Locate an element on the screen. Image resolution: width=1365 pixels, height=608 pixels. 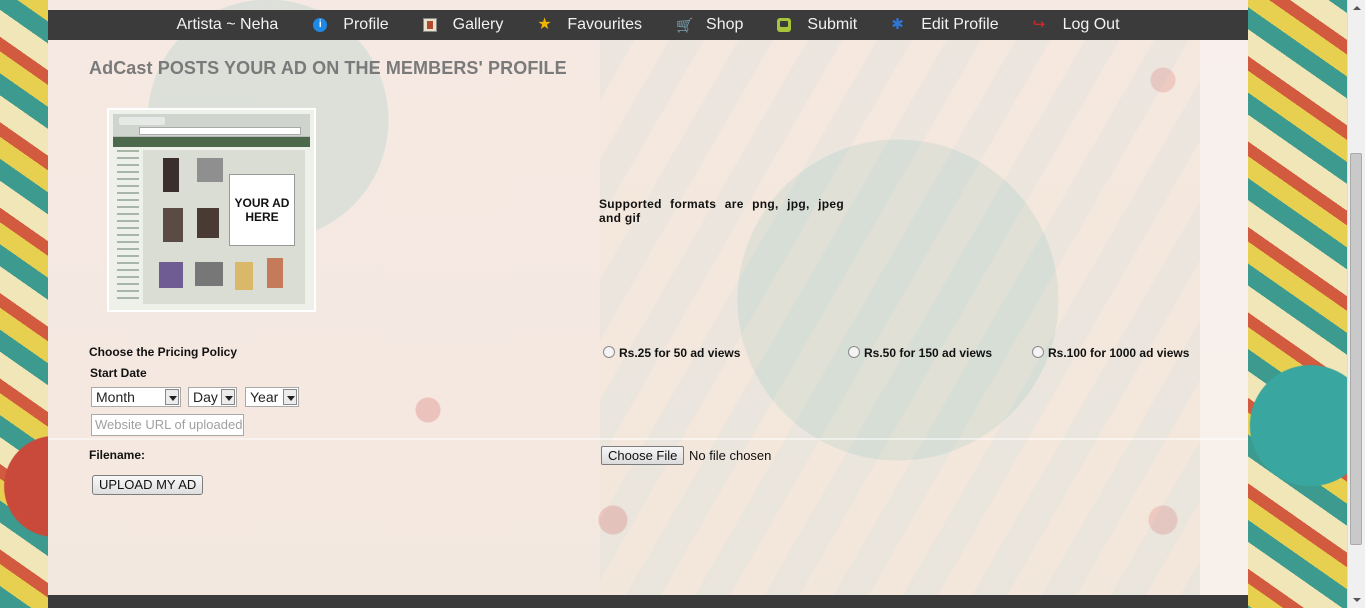
nav-item-shop: 🛒 Shop is located at coordinates (709, 25).